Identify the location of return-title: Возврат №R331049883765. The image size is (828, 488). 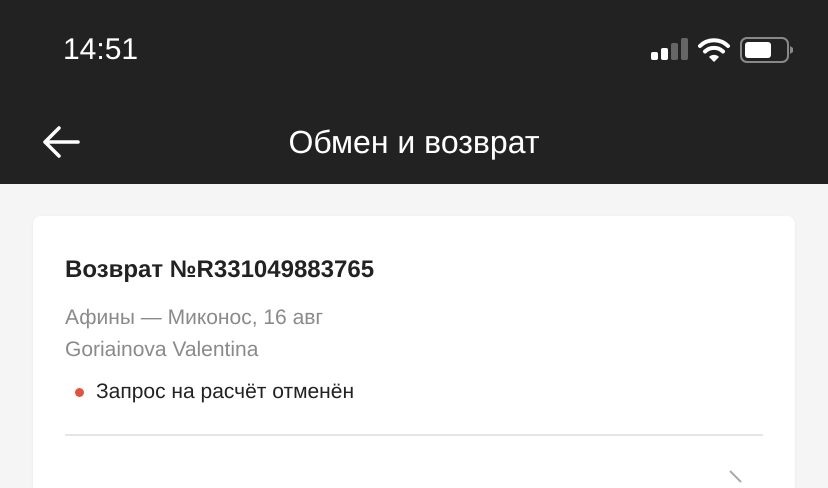
(220, 270).